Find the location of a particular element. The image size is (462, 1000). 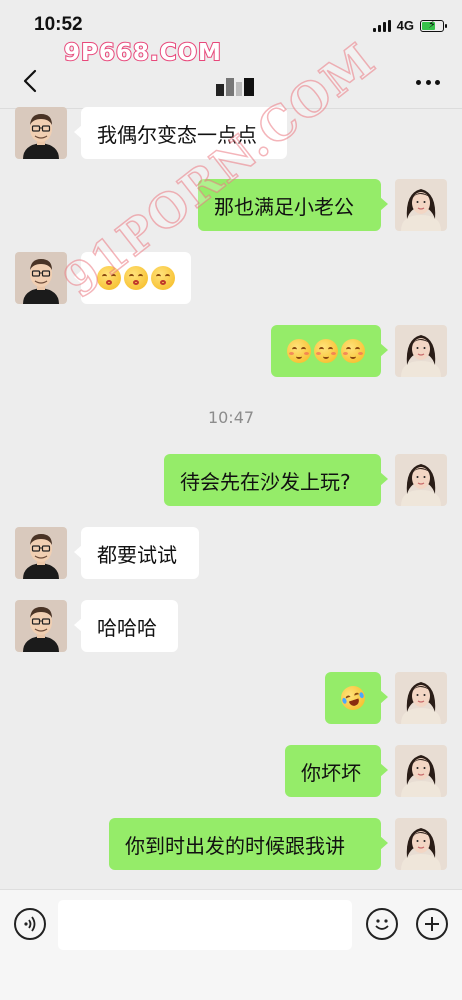

message-text: 那也满足小老公 is located at coordinates (284, 206).